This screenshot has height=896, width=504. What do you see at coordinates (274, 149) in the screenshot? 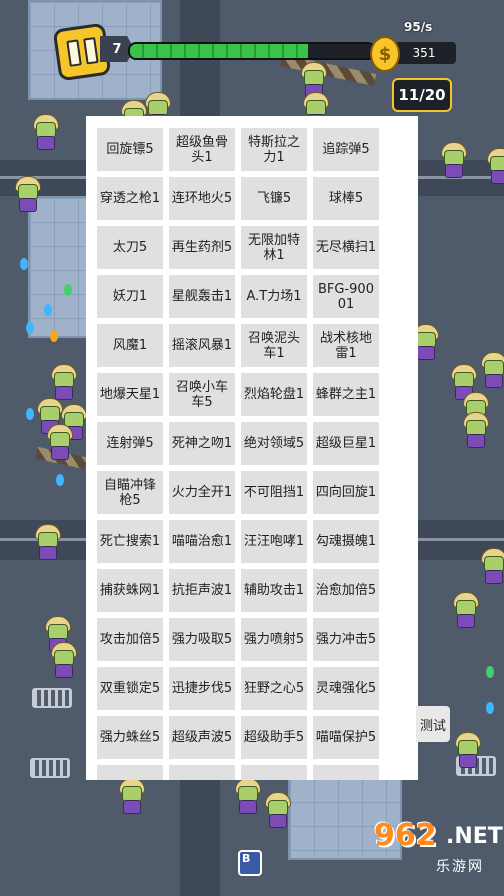
I see `skill-option: 特斯拉之力1` at bounding box center [274, 149].